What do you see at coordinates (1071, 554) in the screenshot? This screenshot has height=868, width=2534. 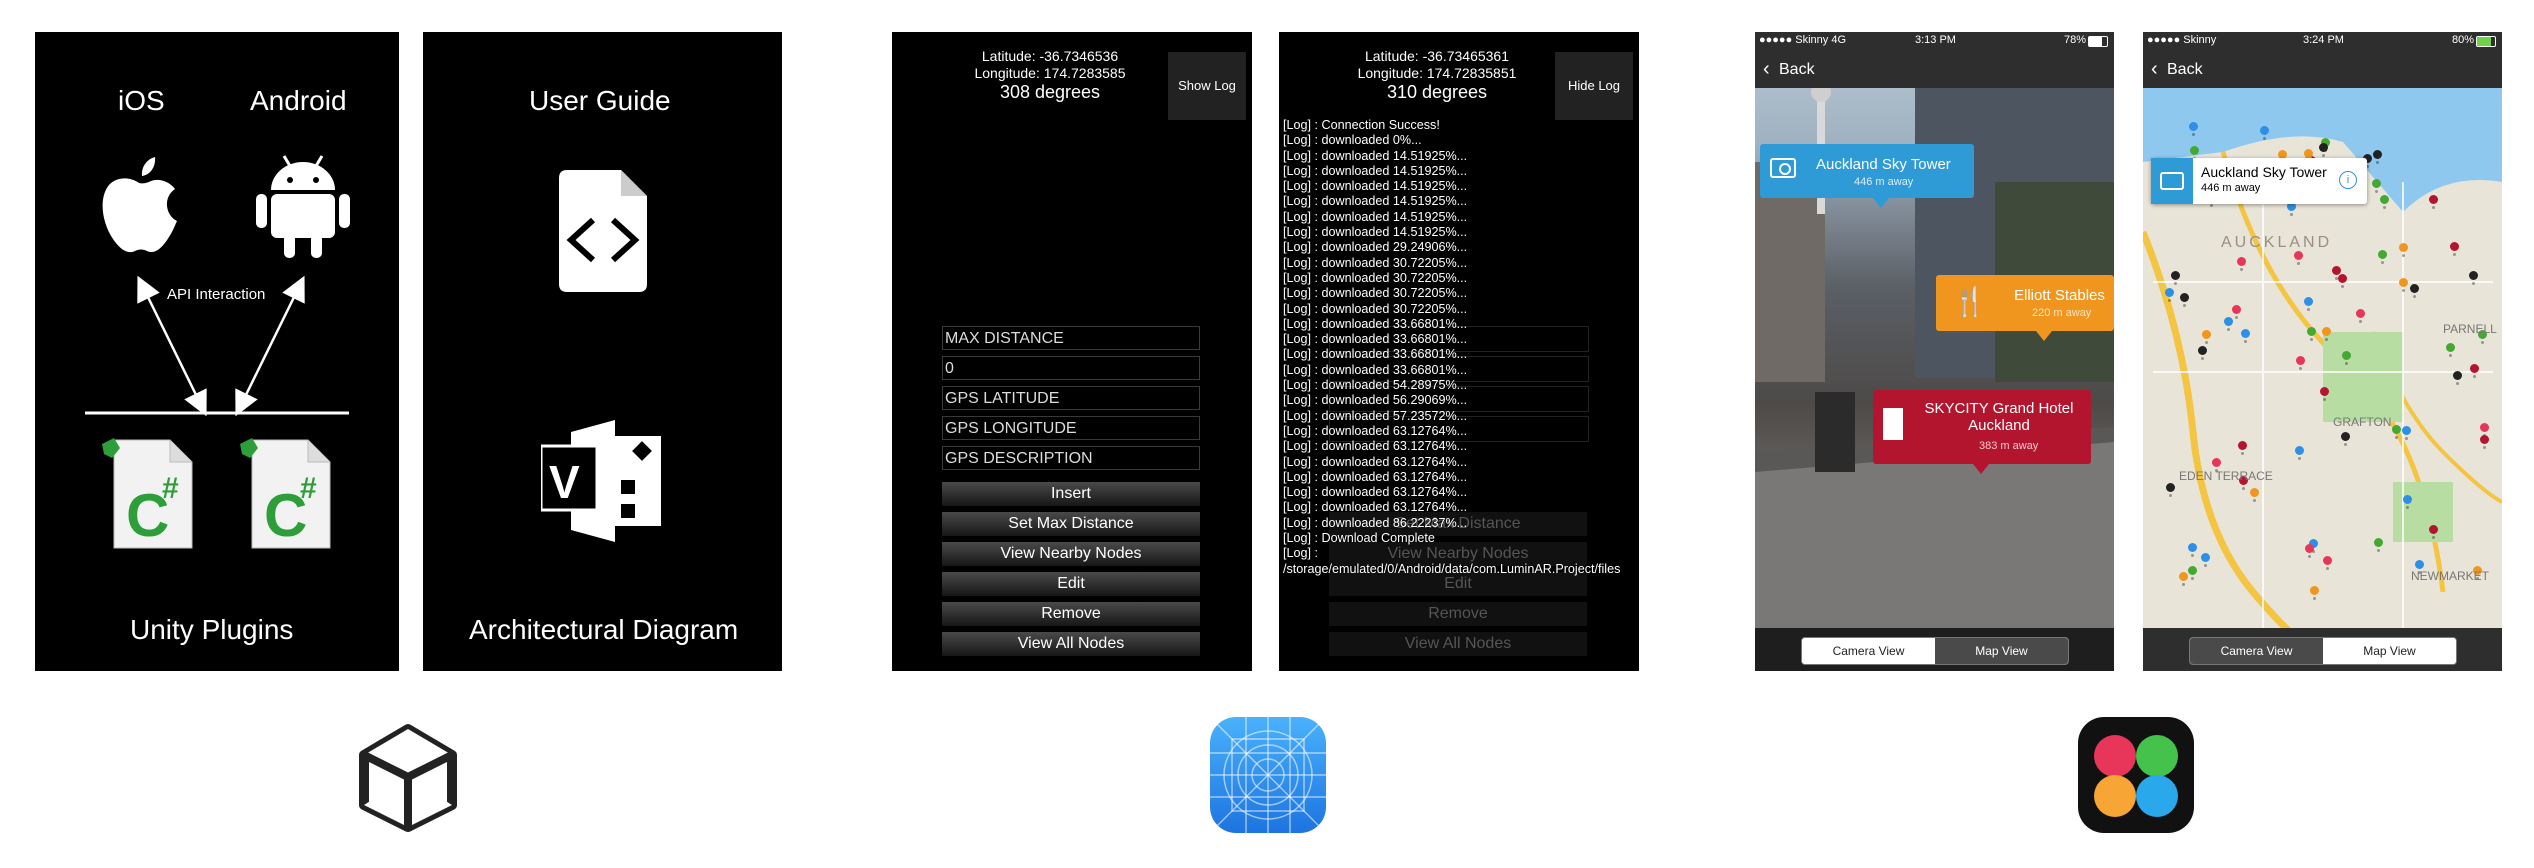 I see `view-nearby-nodes-button: View Nearby Nodes` at bounding box center [1071, 554].